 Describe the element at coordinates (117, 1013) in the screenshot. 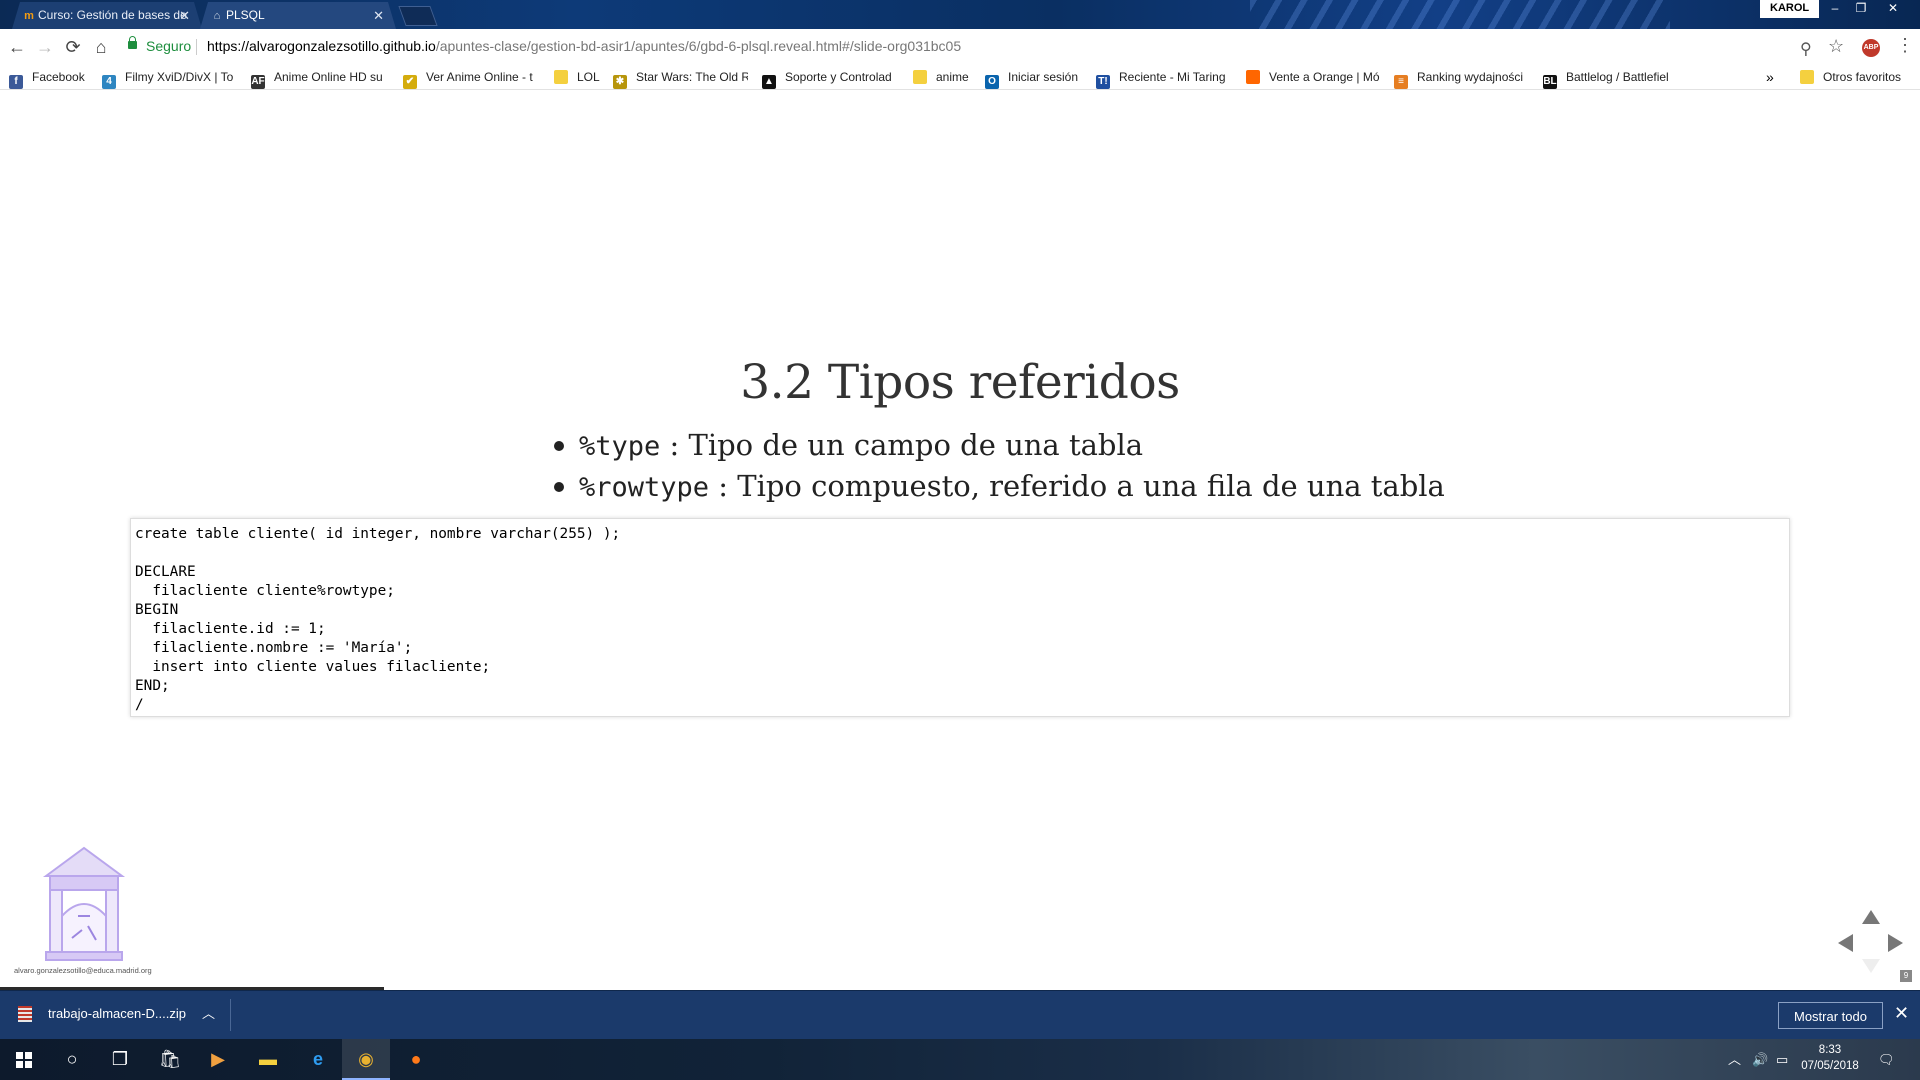

I see `download-file-name: trabajo-almacen-D....zip` at that location.